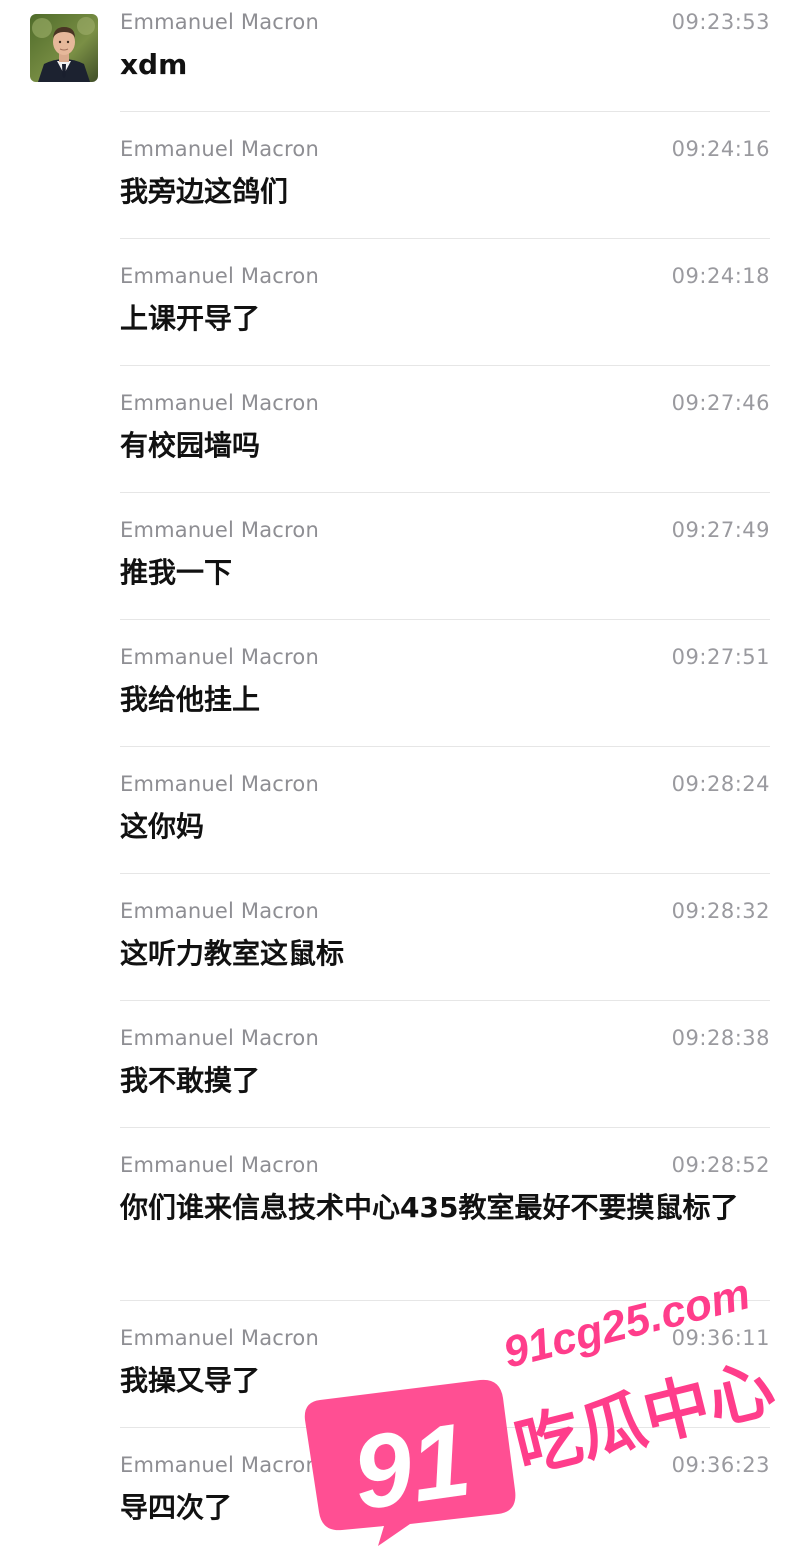  What do you see at coordinates (720, 22) in the screenshot?
I see `message-time: 09:23:53` at bounding box center [720, 22].